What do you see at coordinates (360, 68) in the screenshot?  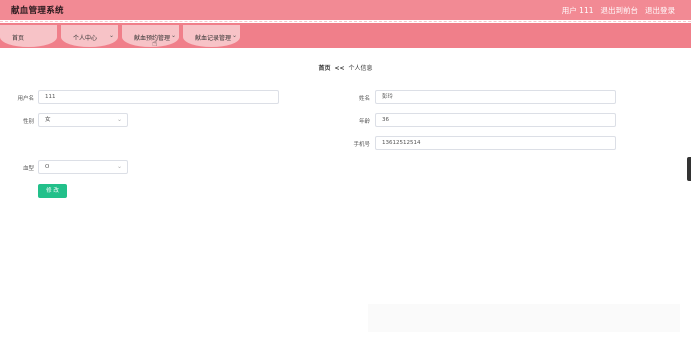 I see `breadcrumb-current: 个人信息` at bounding box center [360, 68].